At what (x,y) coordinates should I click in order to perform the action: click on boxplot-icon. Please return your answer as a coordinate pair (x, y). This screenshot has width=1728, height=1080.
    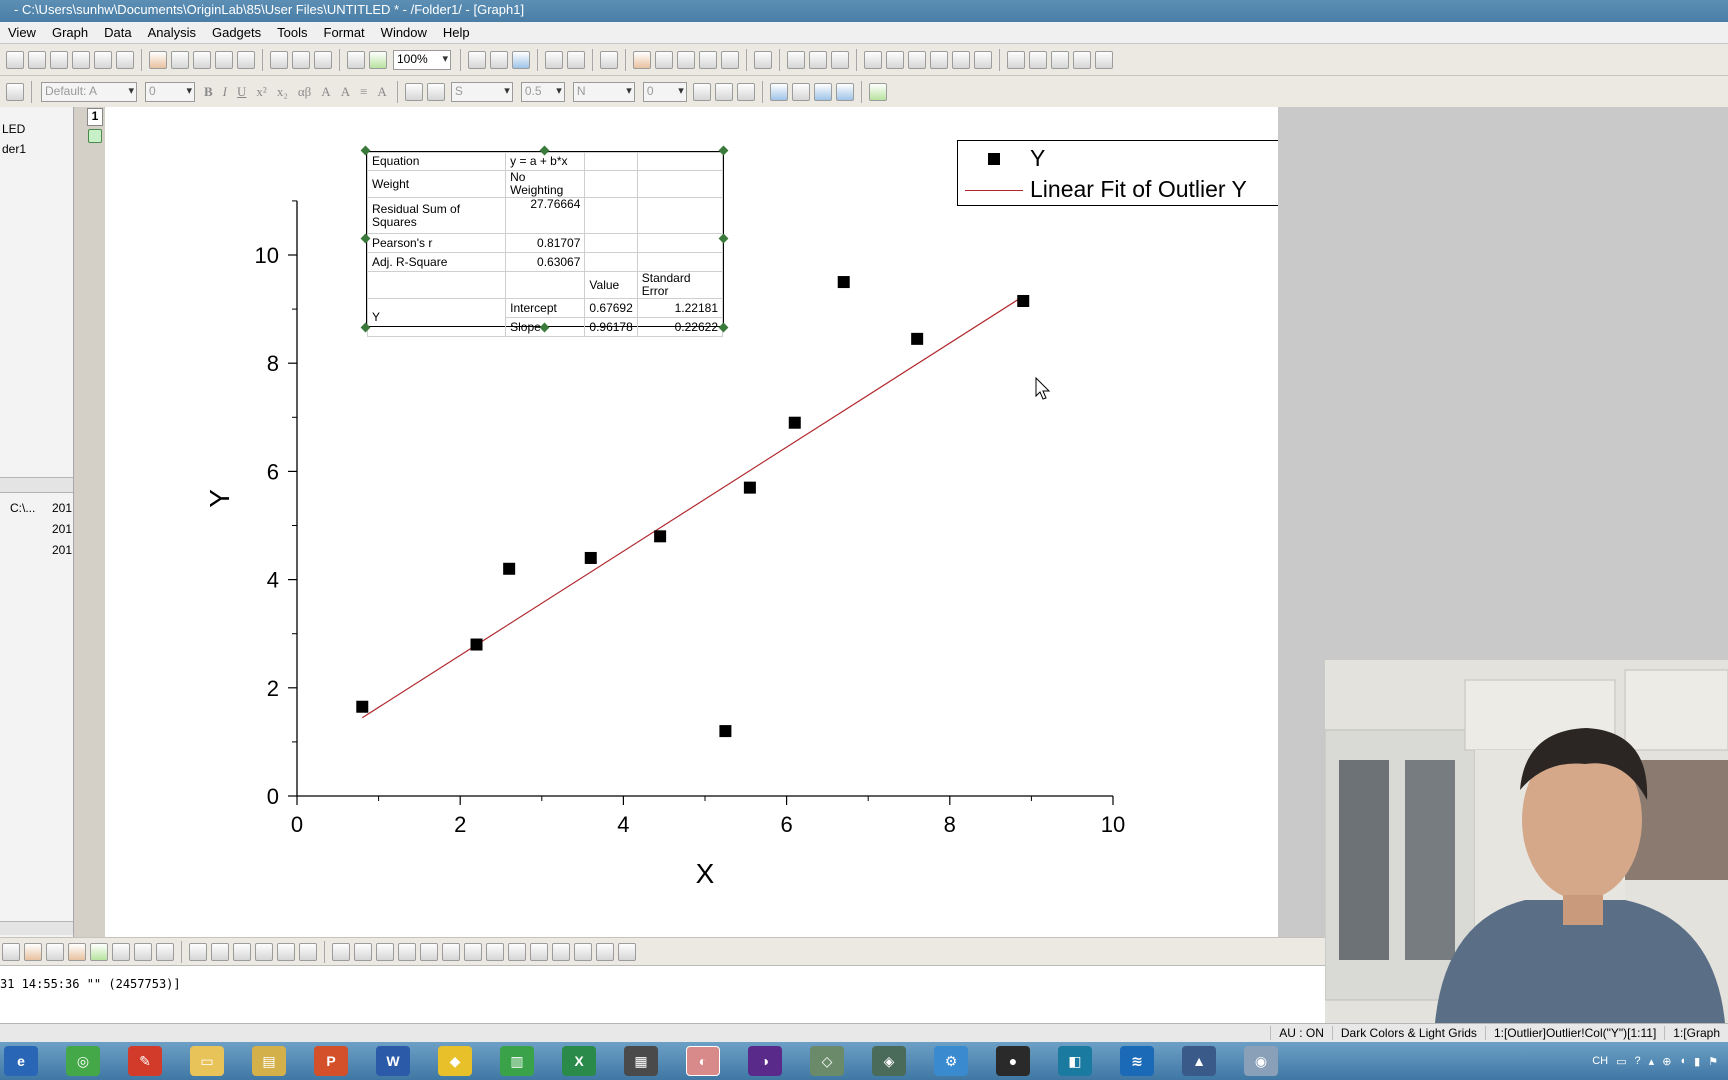
    Looking at the image, I should click on (143, 951).